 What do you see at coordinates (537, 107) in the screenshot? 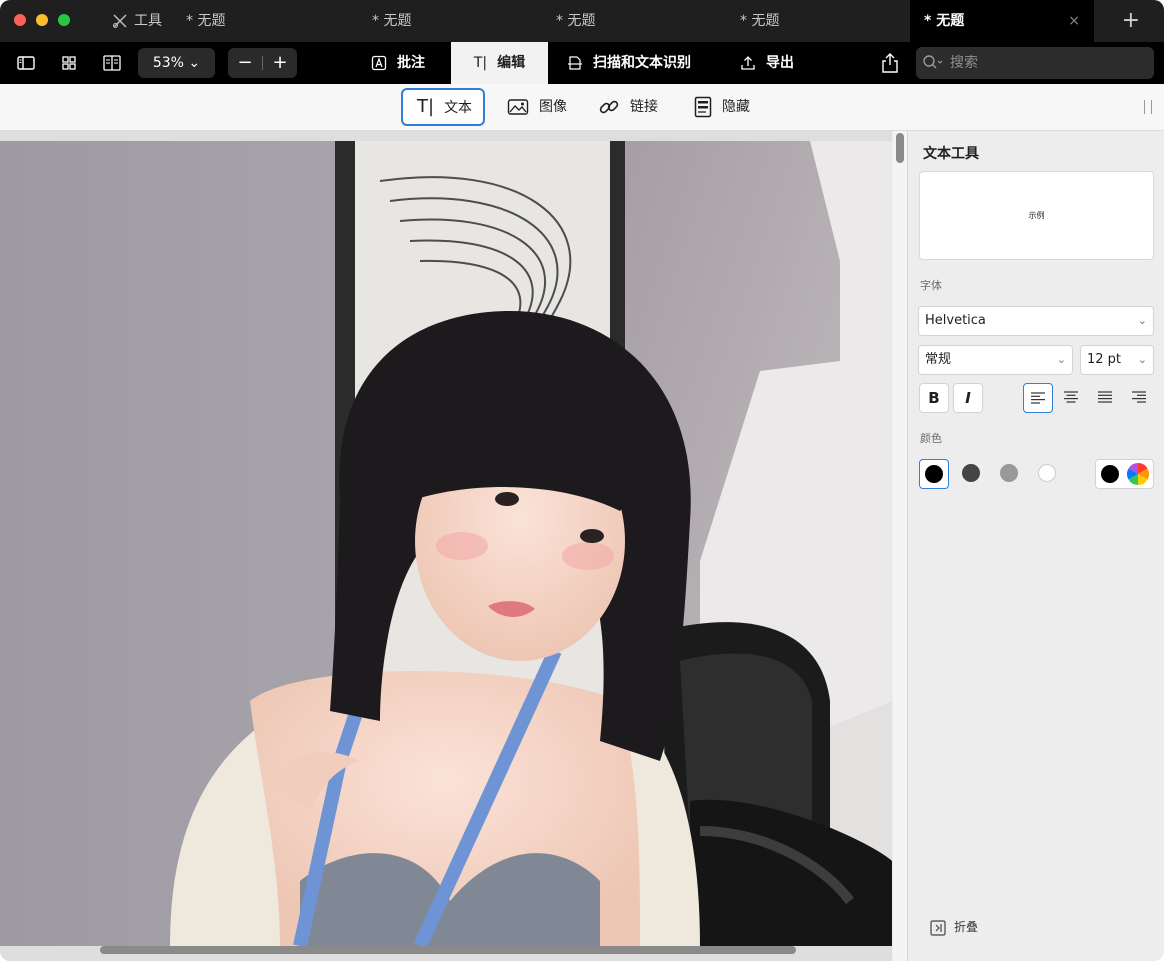
I see `image-tool-button: 图像` at bounding box center [537, 107].